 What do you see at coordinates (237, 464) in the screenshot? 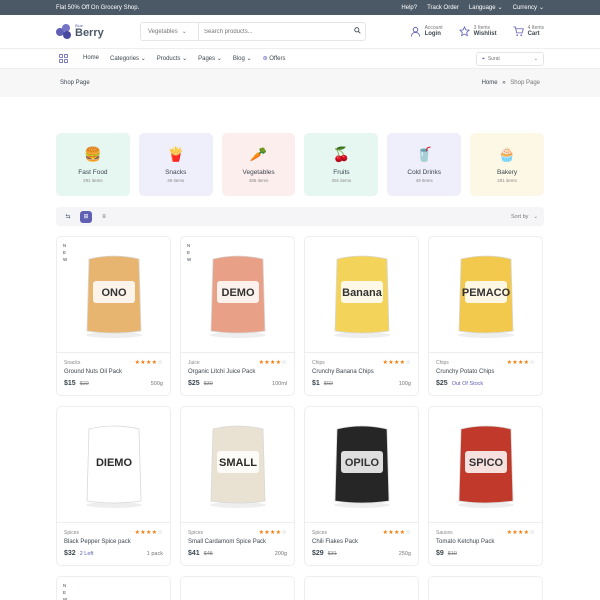
I see `cardamom-box-image: SMALL` at bounding box center [237, 464].